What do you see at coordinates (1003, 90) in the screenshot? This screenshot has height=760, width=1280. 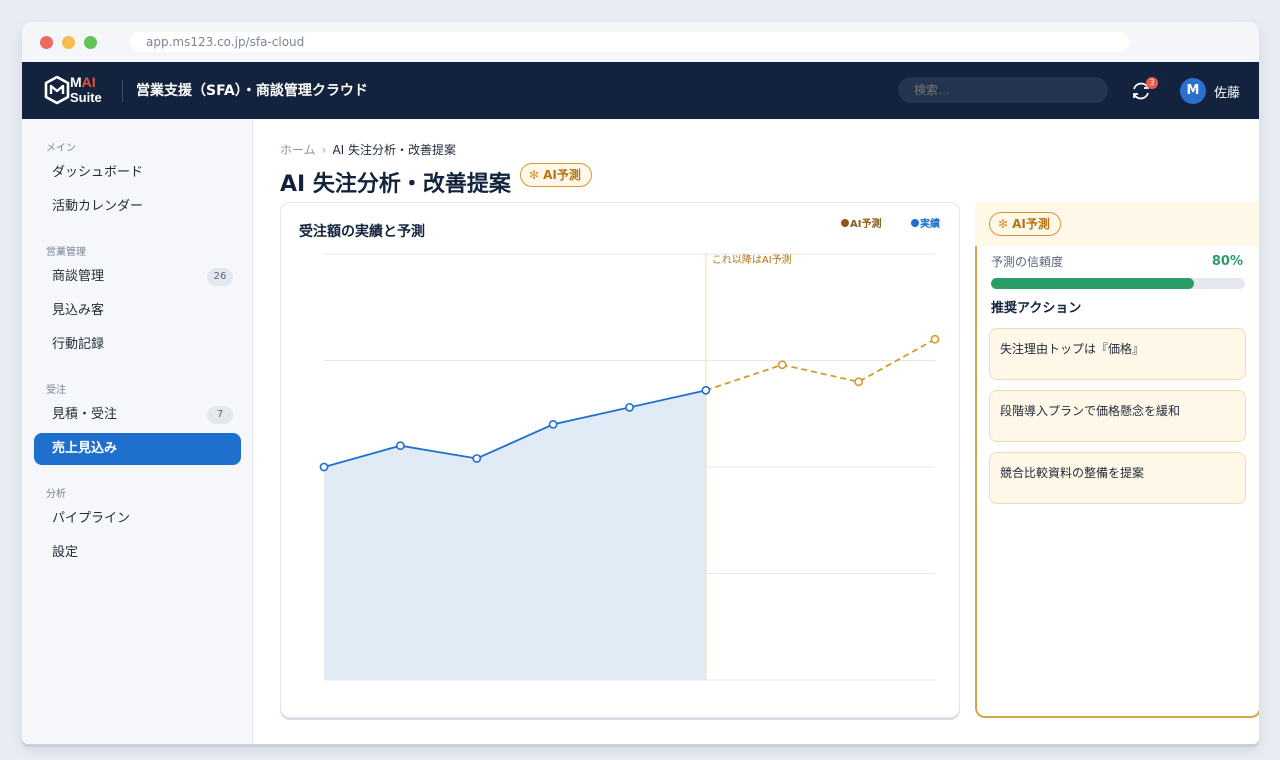 I see `search-input` at bounding box center [1003, 90].